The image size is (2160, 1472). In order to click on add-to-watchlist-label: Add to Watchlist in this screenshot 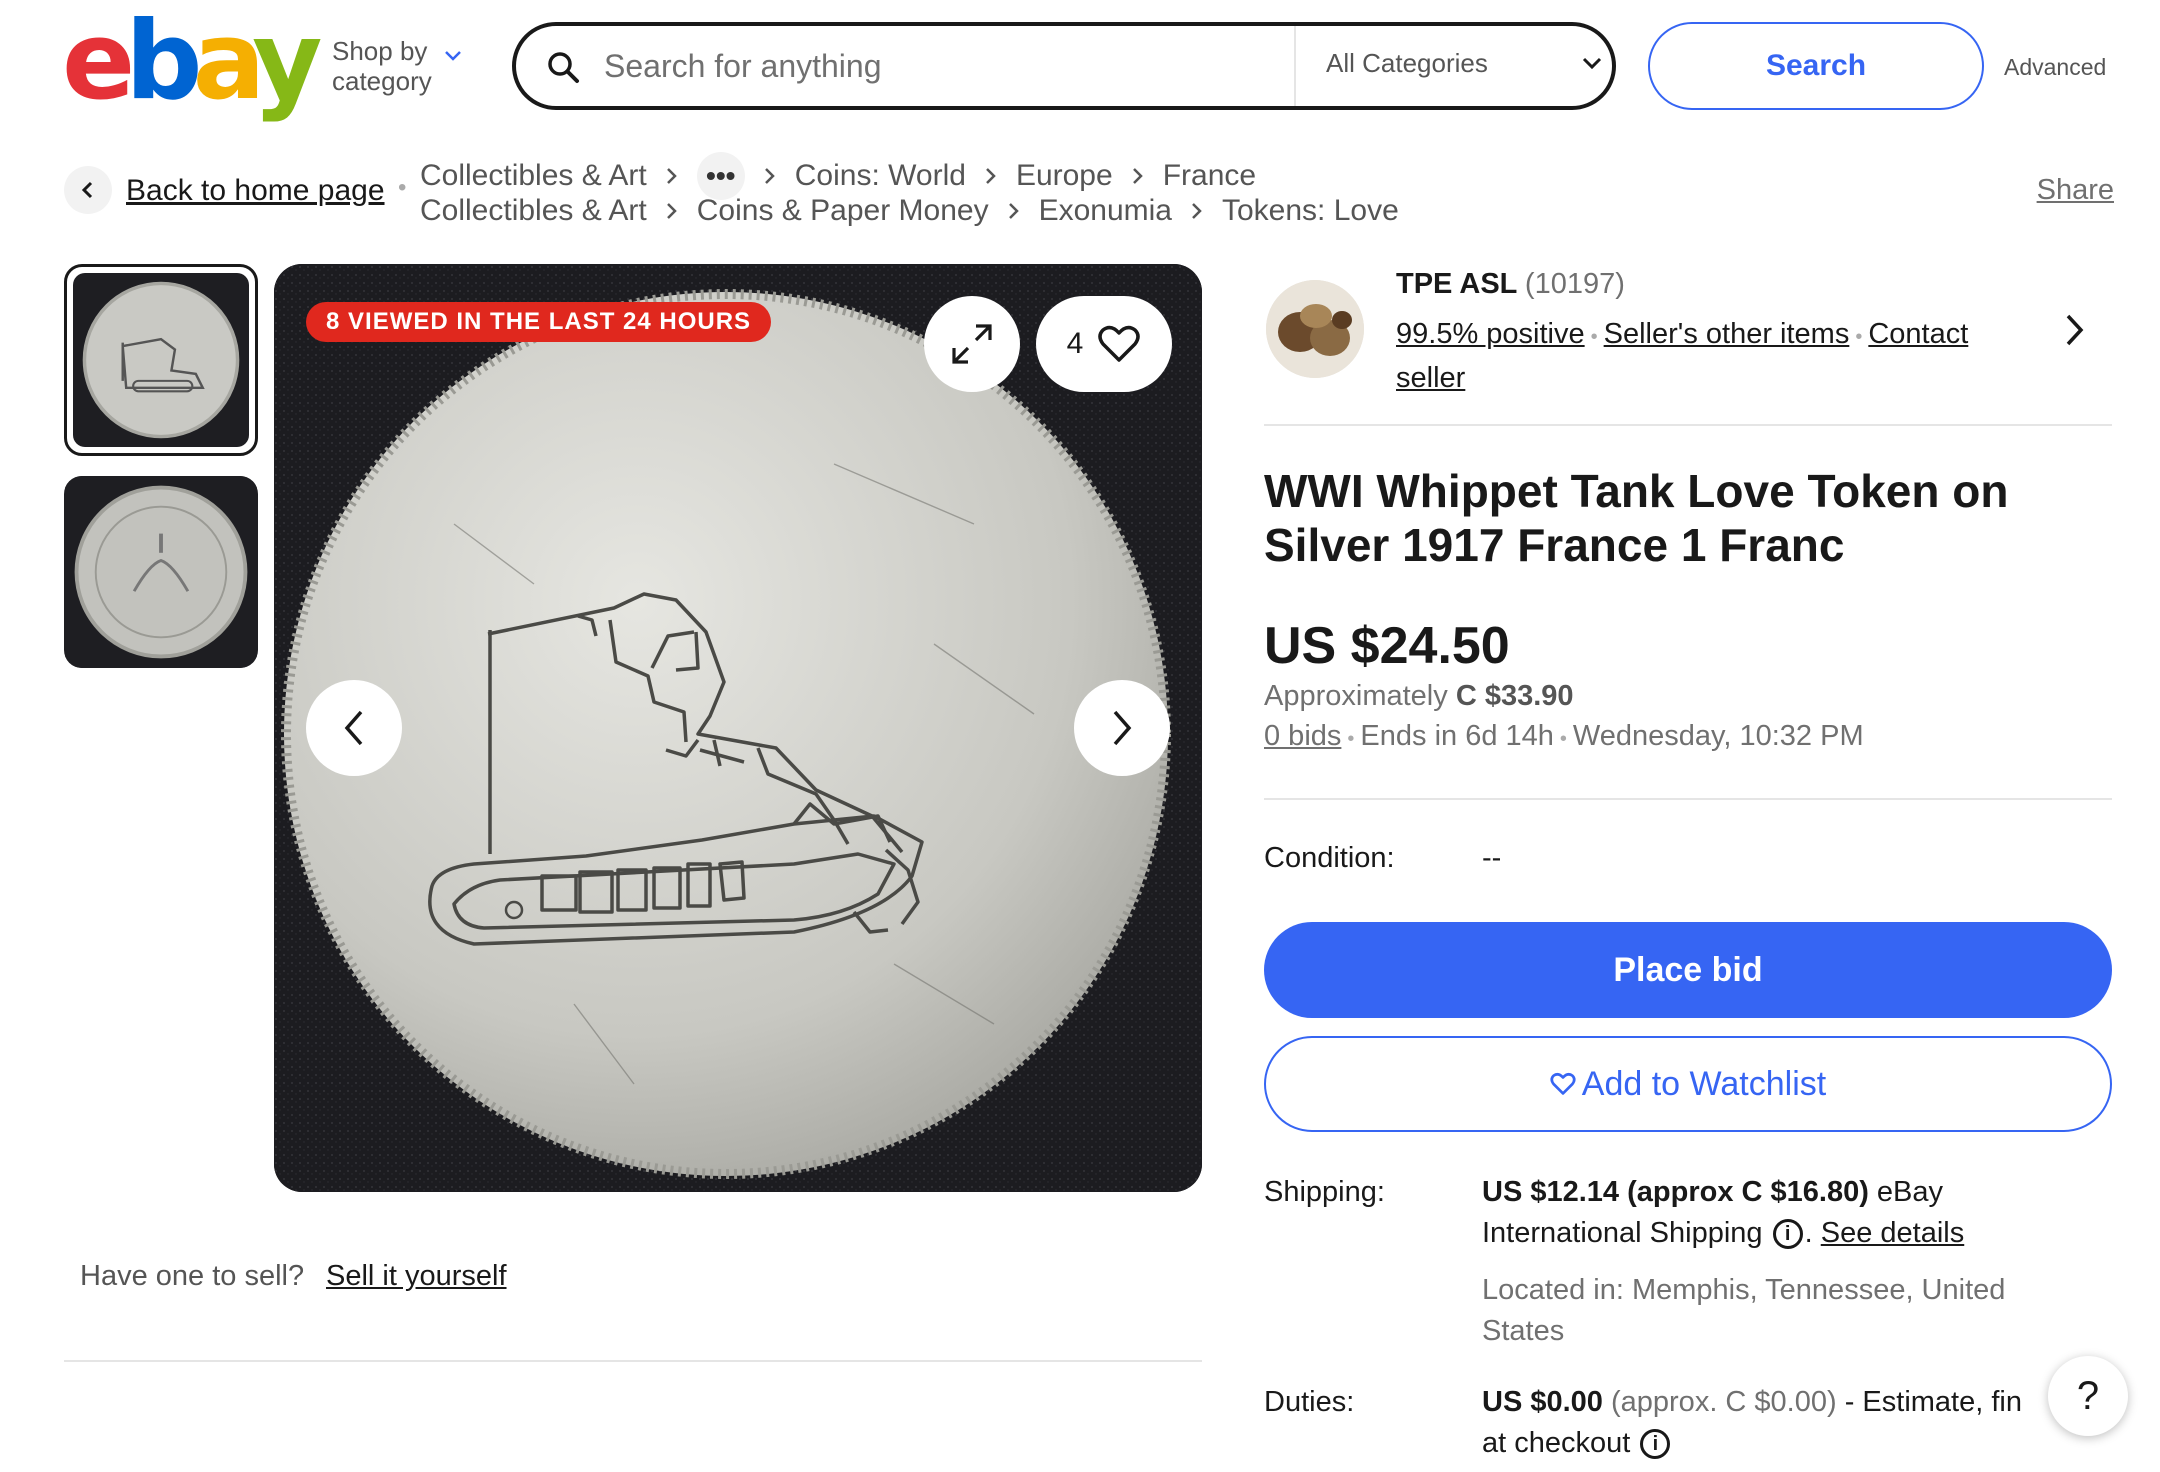, I will do `click(1704, 1083)`.